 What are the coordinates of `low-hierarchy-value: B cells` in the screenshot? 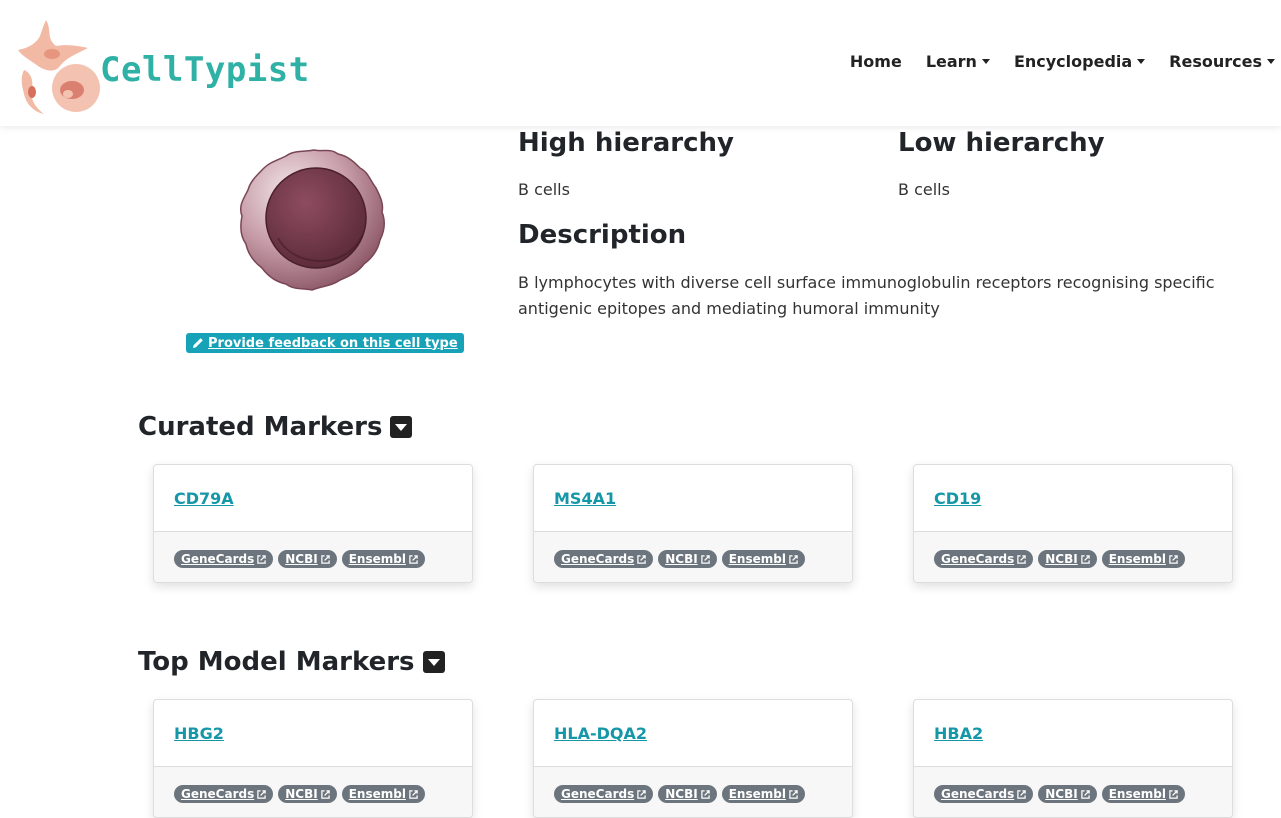 It's located at (924, 189).